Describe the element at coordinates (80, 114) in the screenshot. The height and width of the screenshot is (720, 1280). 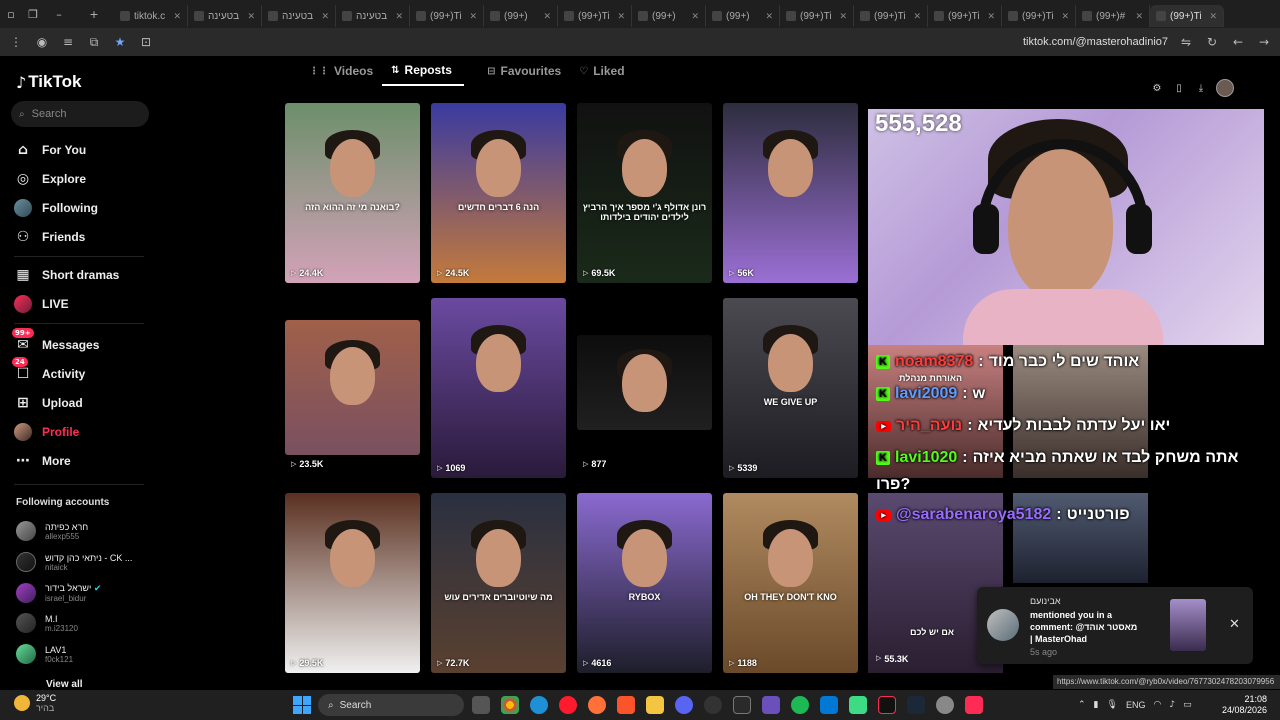
I see `search-input: ⌕ Search` at that location.